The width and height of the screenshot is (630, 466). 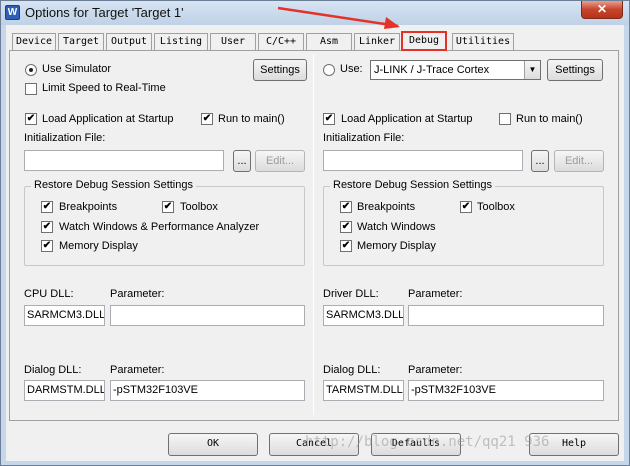 What do you see at coordinates (159, 227) in the screenshot?
I see `left-watch-label: Watch Windows & Performance Analyzer` at bounding box center [159, 227].